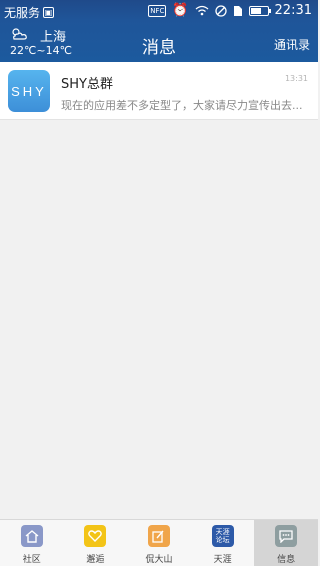 The width and height of the screenshot is (320, 566). What do you see at coordinates (237, 10) in the screenshot?
I see `sim-icon` at bounding box center [237, 10].